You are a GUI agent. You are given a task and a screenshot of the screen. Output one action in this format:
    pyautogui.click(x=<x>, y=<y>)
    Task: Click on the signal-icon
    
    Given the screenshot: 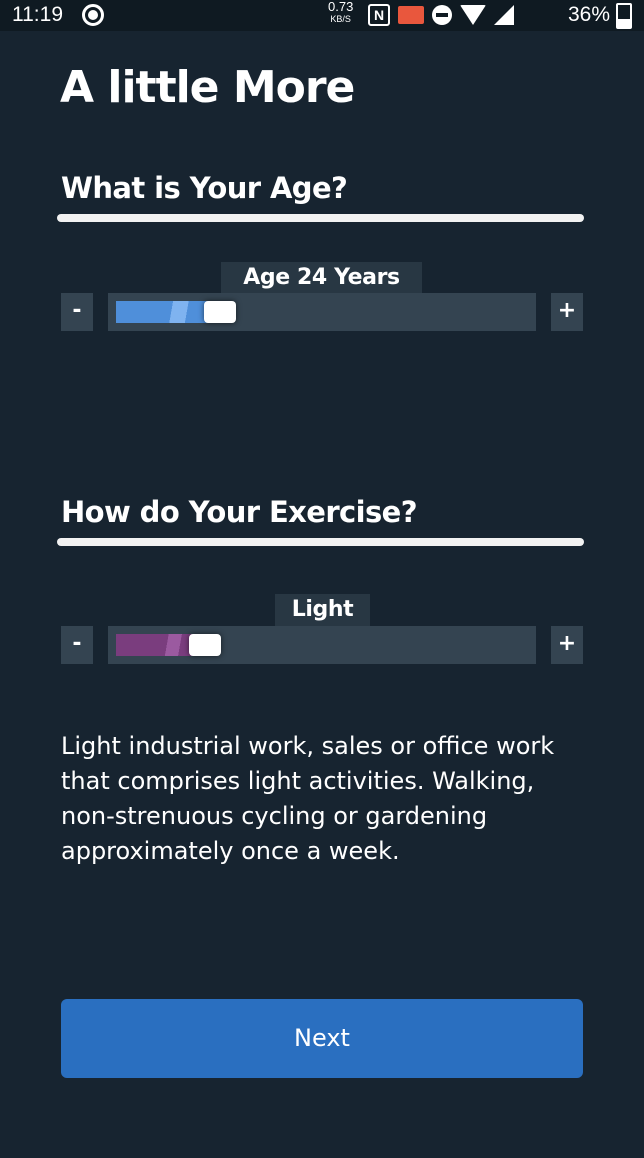 What is the action you would take?
    pyautogui.click(x=504, y=15)
    